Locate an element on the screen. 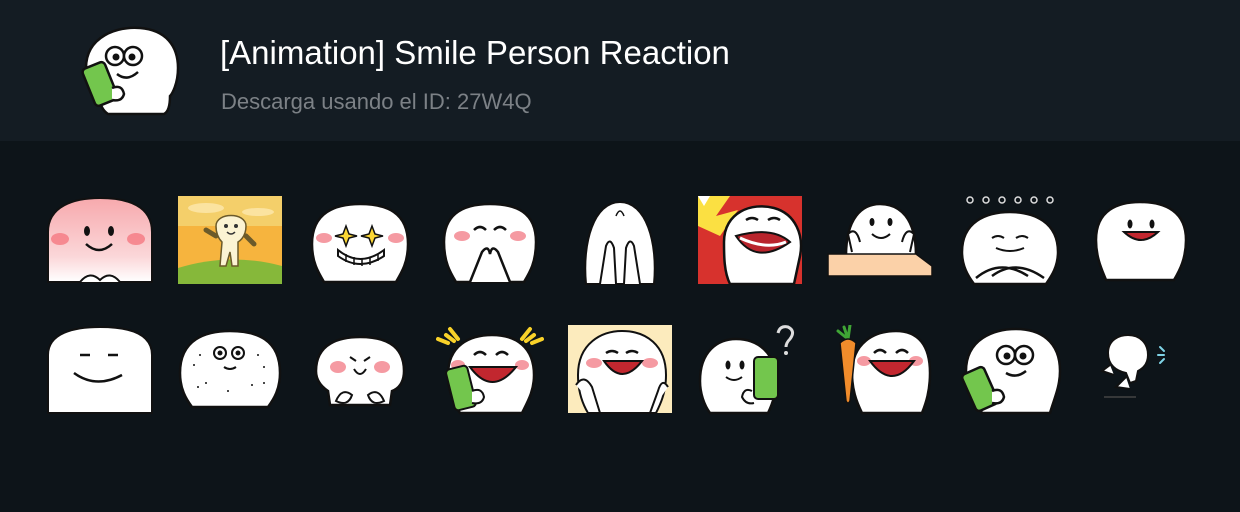 The image size is (1240, 512). arms-crossed-dots-sticker is located at coordinates (1010, 242).